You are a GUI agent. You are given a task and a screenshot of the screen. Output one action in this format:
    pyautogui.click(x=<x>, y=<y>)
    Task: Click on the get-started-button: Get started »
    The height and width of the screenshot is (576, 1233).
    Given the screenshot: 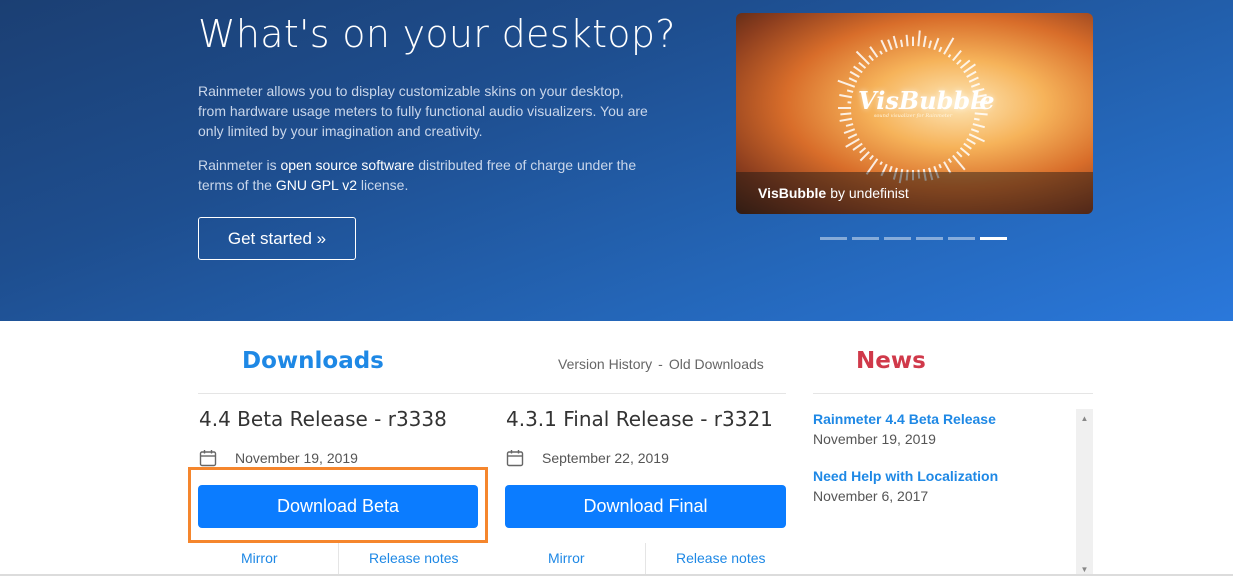 What is the action you would take?
    pyautogui.click(x=277, y=238)
    